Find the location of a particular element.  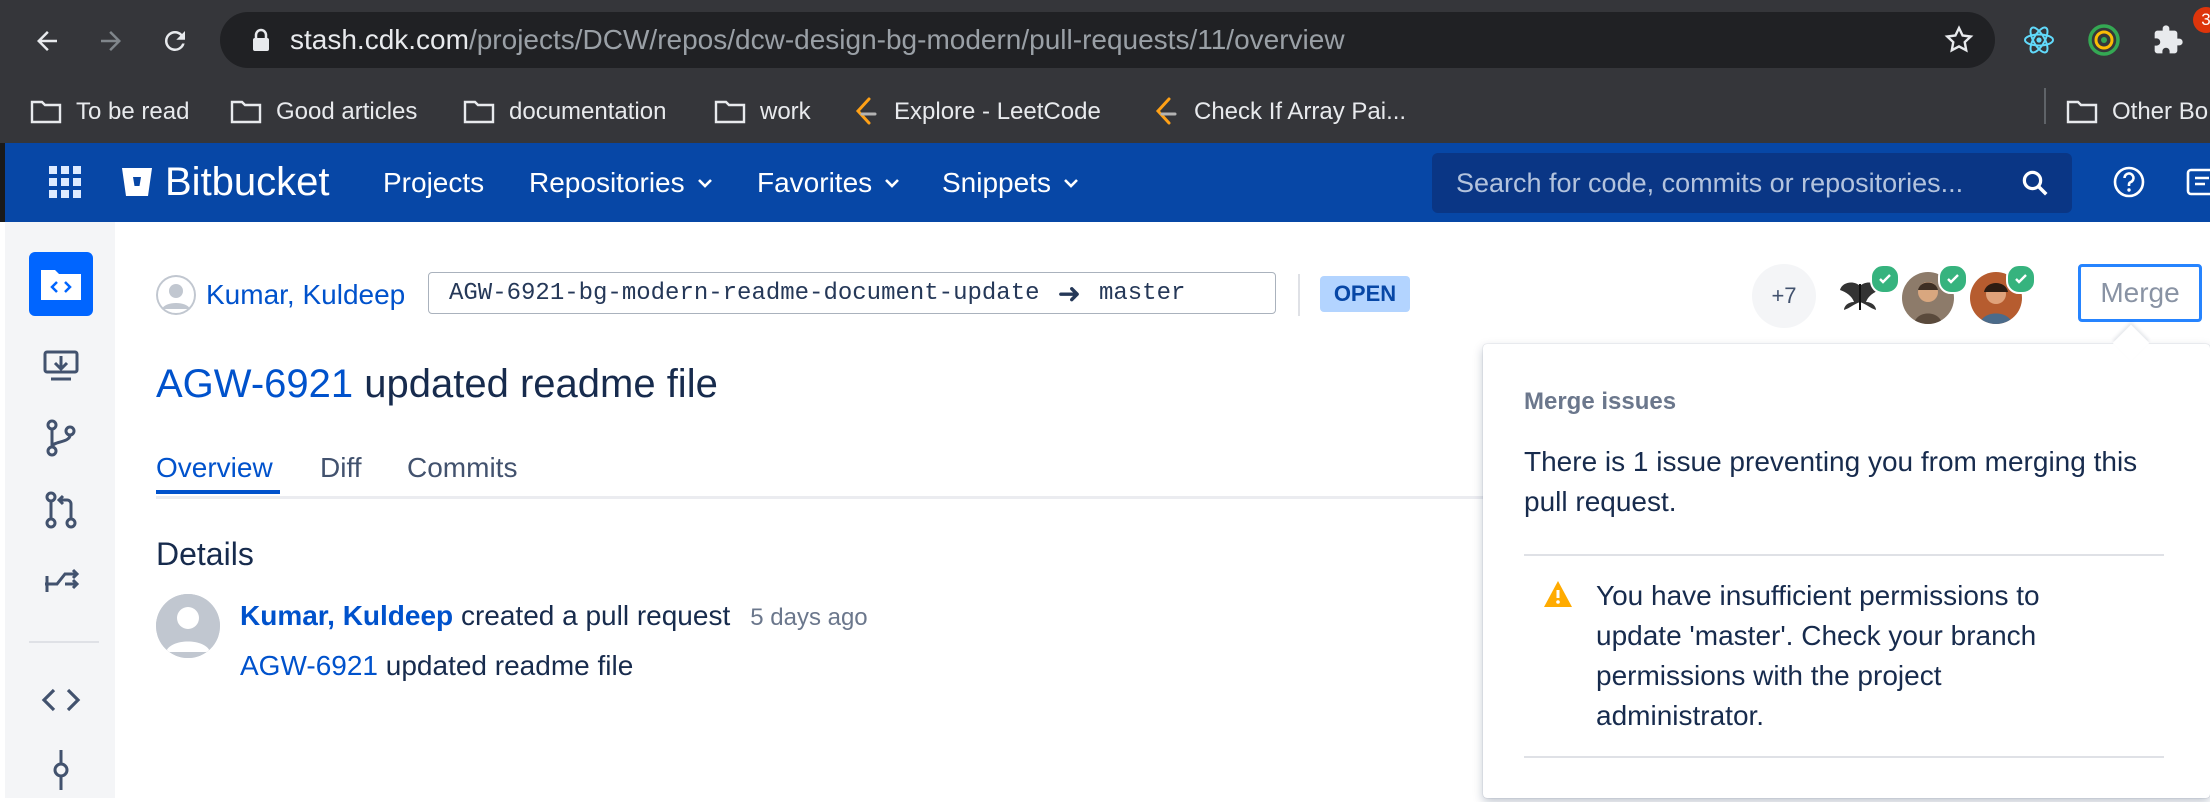

back-arrow-icon is located at coordinates (47, 41).